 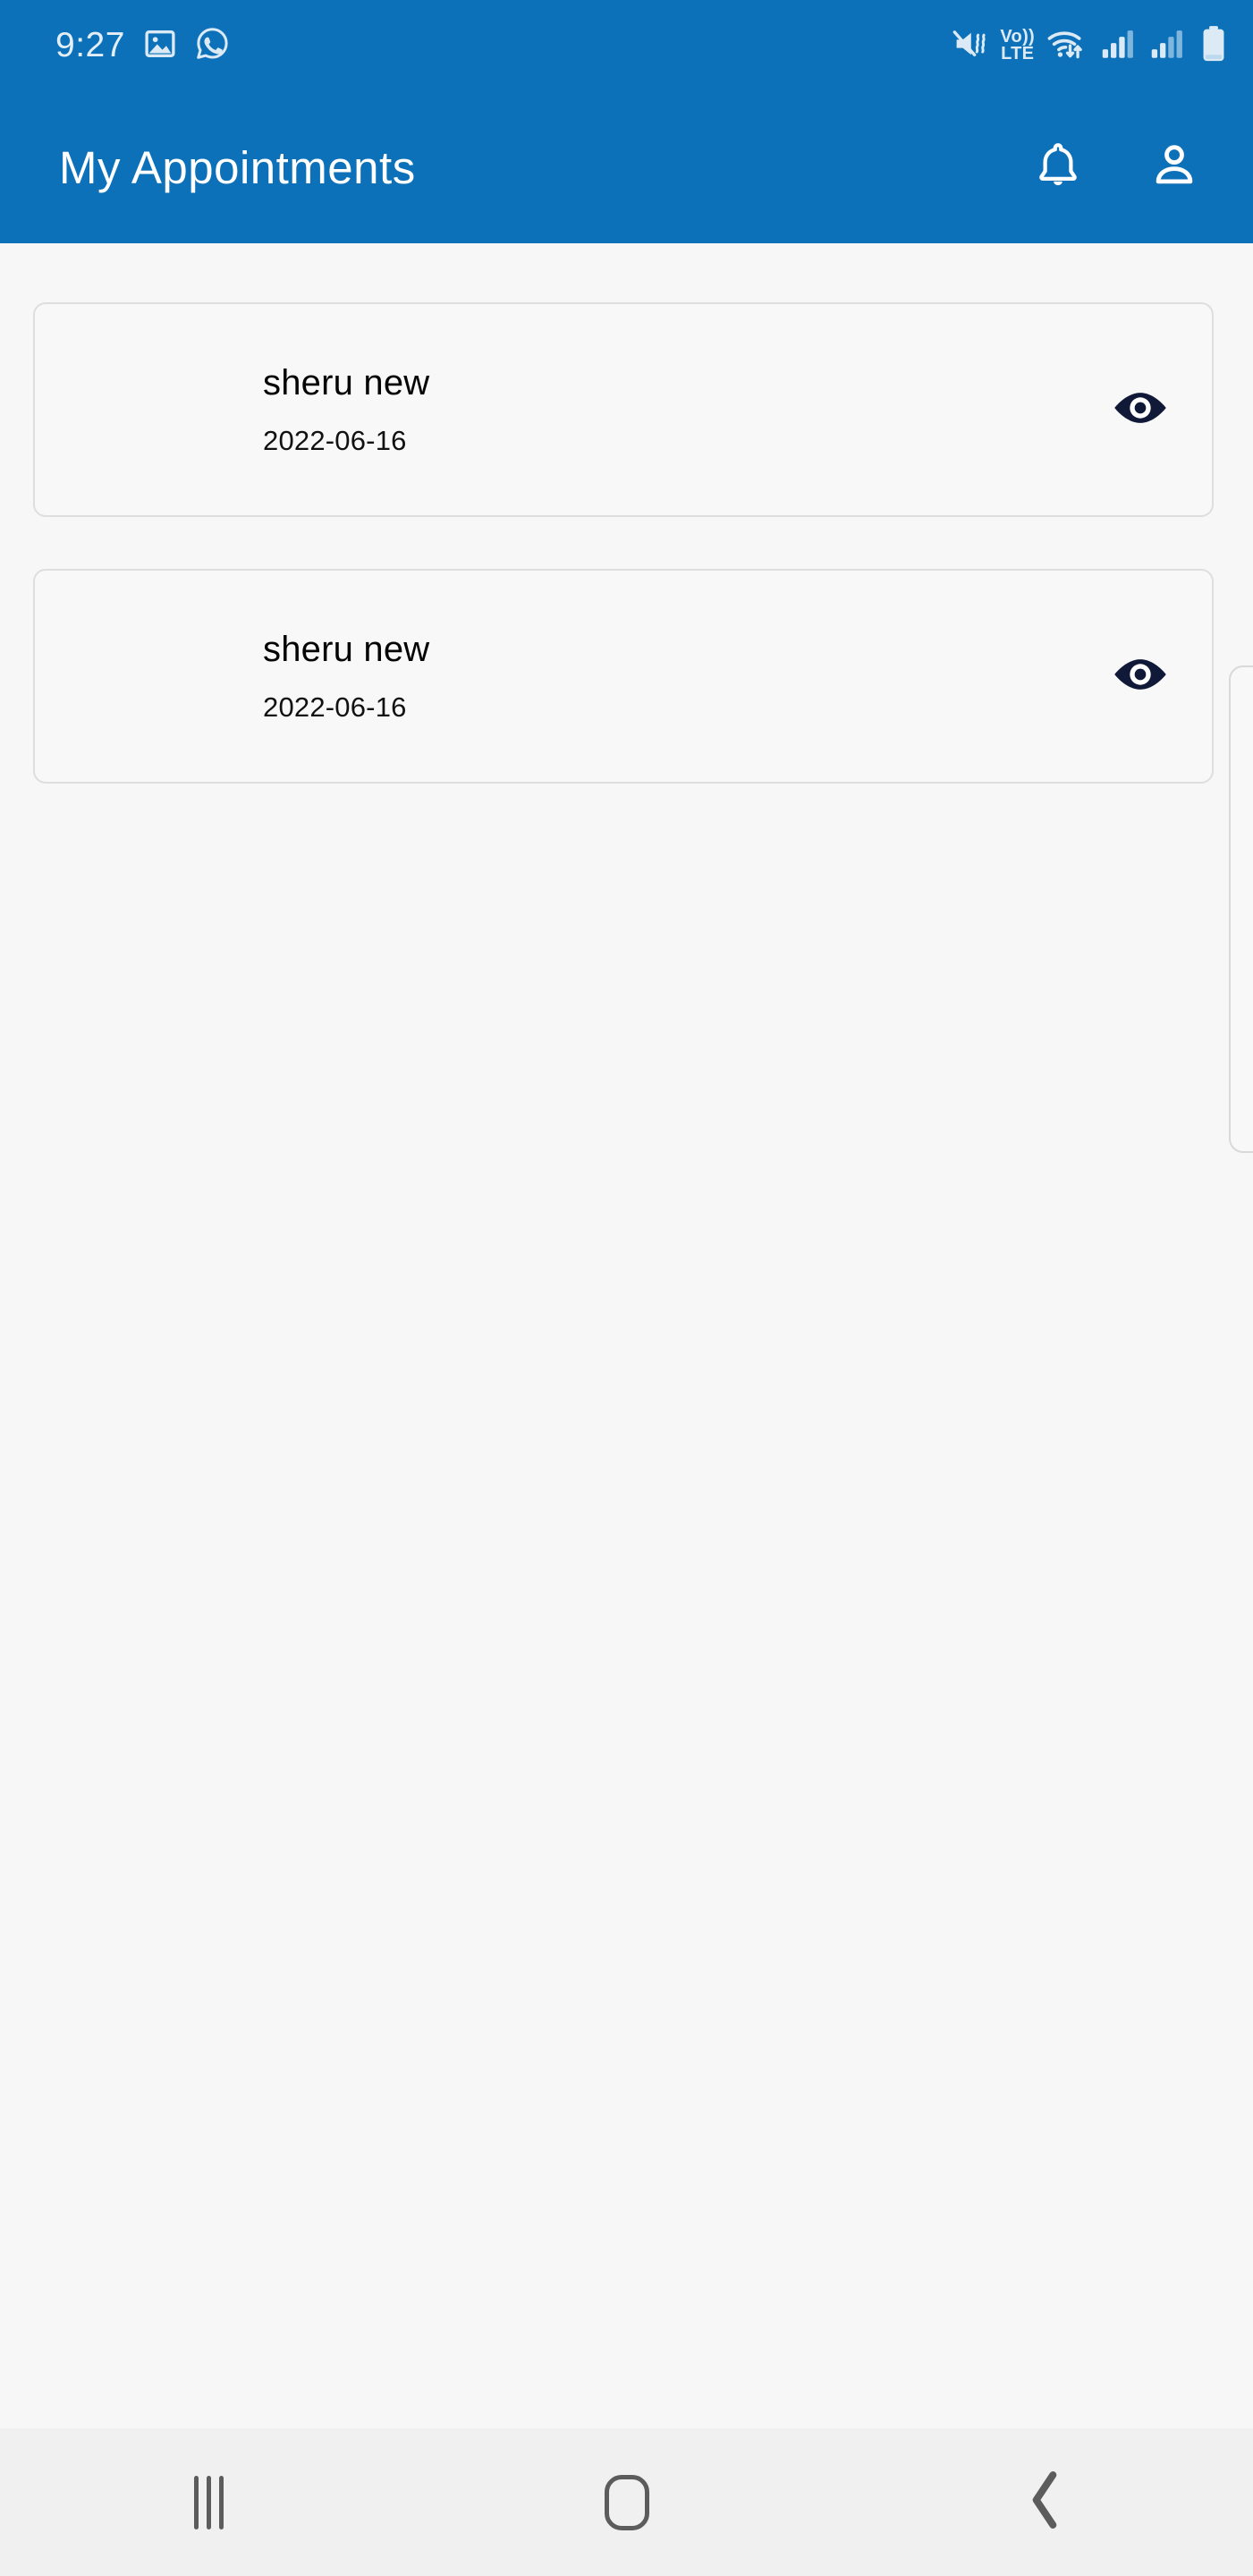 I want to click on volte-icon: Vo)) LTE, so click(x=1017, y=46).